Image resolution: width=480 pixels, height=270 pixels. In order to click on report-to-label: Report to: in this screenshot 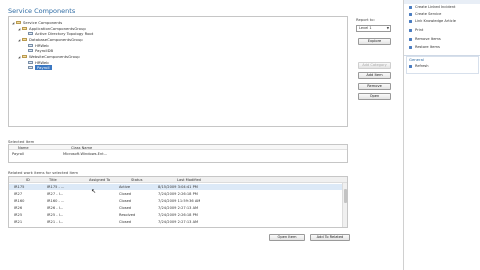, I will do `click(365, 19)`.